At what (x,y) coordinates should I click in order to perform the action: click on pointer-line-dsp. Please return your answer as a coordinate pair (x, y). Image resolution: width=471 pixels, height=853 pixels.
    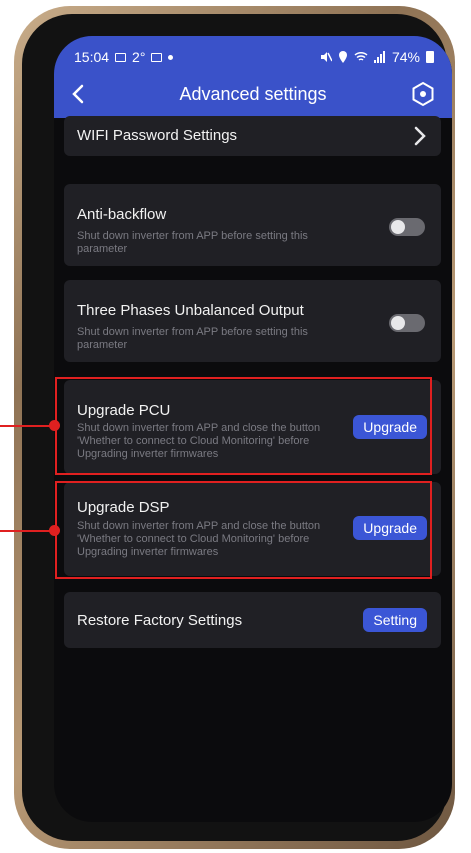
    Looking at the image, I should click on (27, 531).